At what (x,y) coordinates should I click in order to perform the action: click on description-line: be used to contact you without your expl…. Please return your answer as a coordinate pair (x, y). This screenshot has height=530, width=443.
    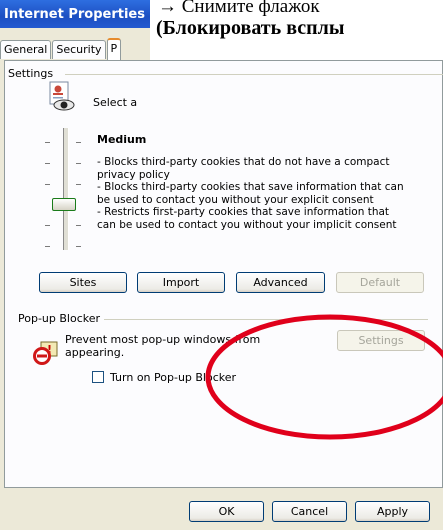
    Looking at the image, I should click on (235, 199).